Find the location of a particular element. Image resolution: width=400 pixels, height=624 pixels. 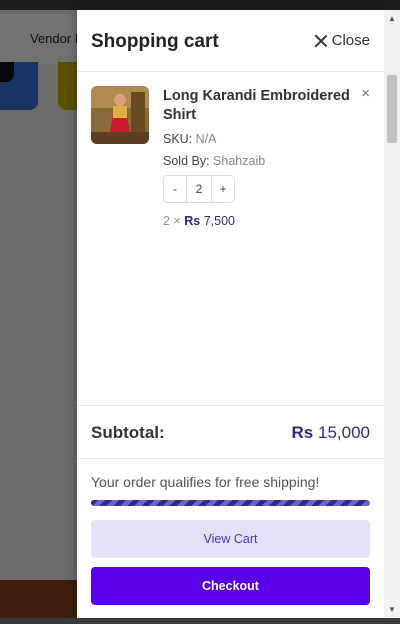

subtotal-value: Rs 15,000 is located at coordinates (331, 433).